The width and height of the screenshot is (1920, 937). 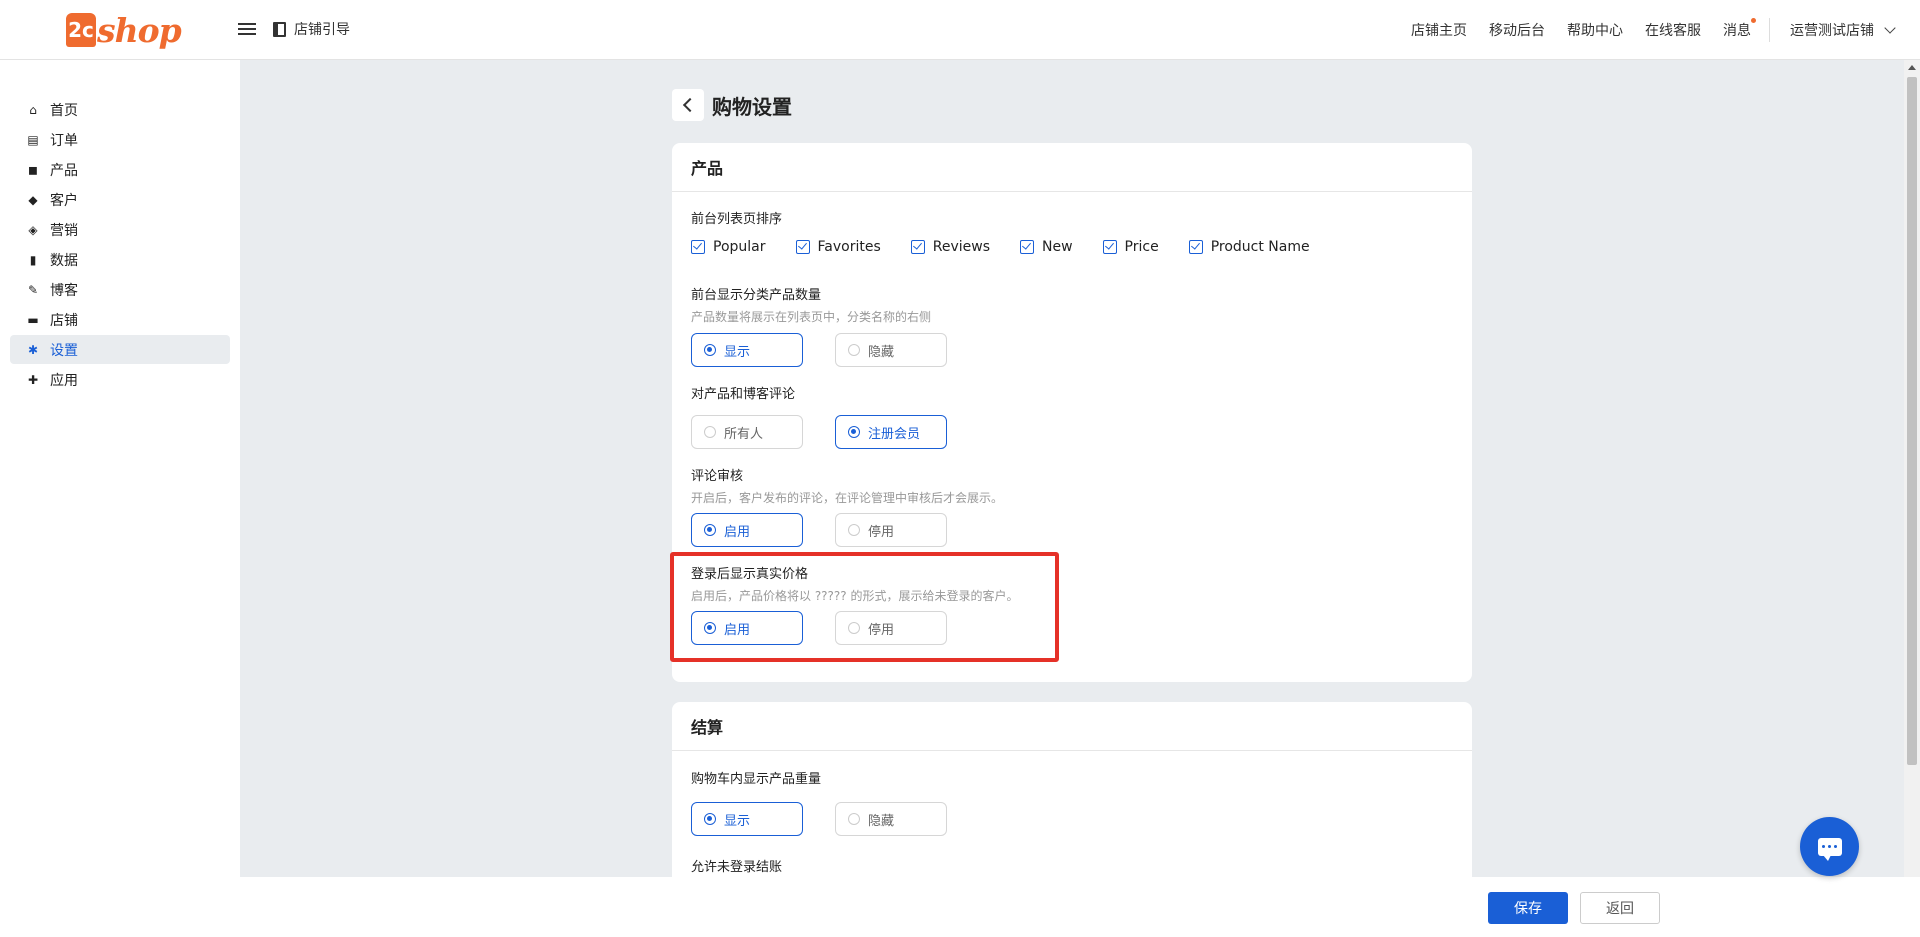 I want to click on sort-option-favorites: Favorites, so click(x=838, y=247).